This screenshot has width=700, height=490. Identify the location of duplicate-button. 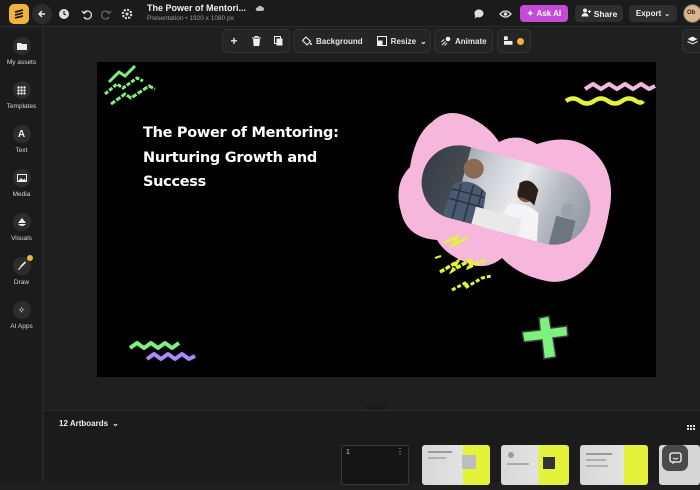
(278, 41).